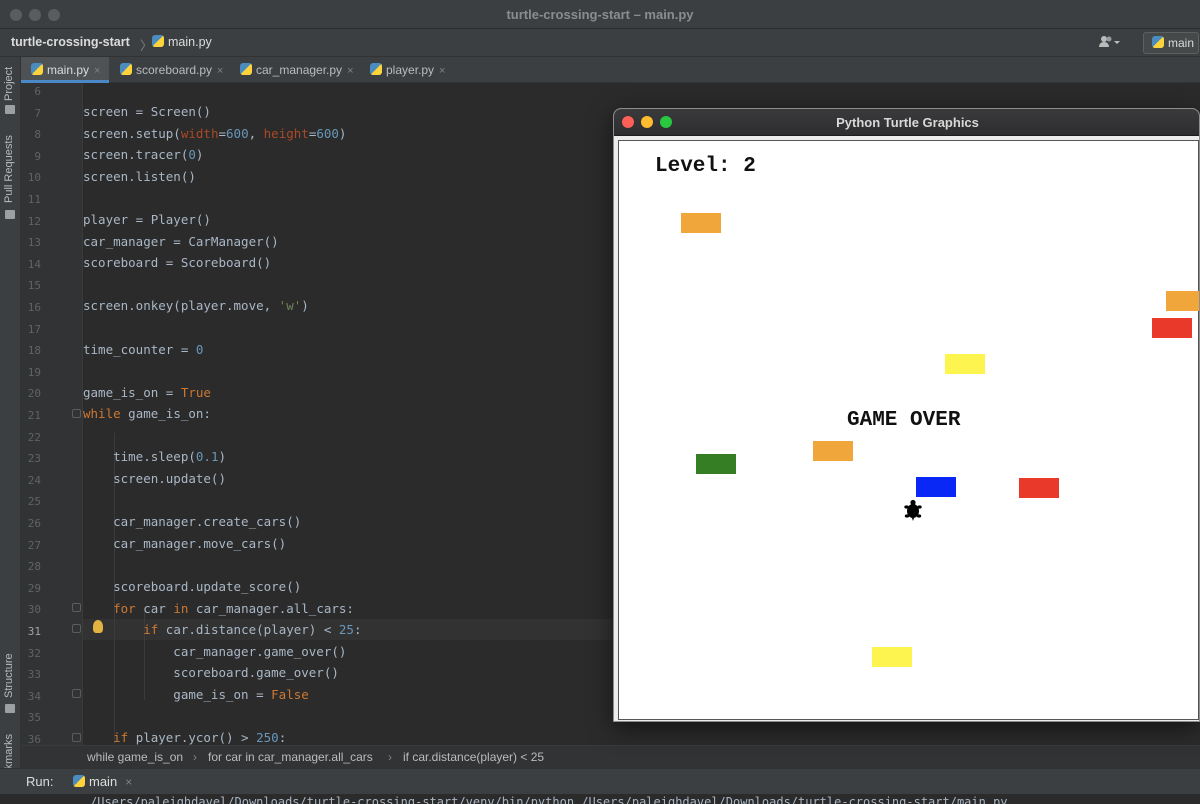  I want to click on line-number: 11, so click(34, 199).